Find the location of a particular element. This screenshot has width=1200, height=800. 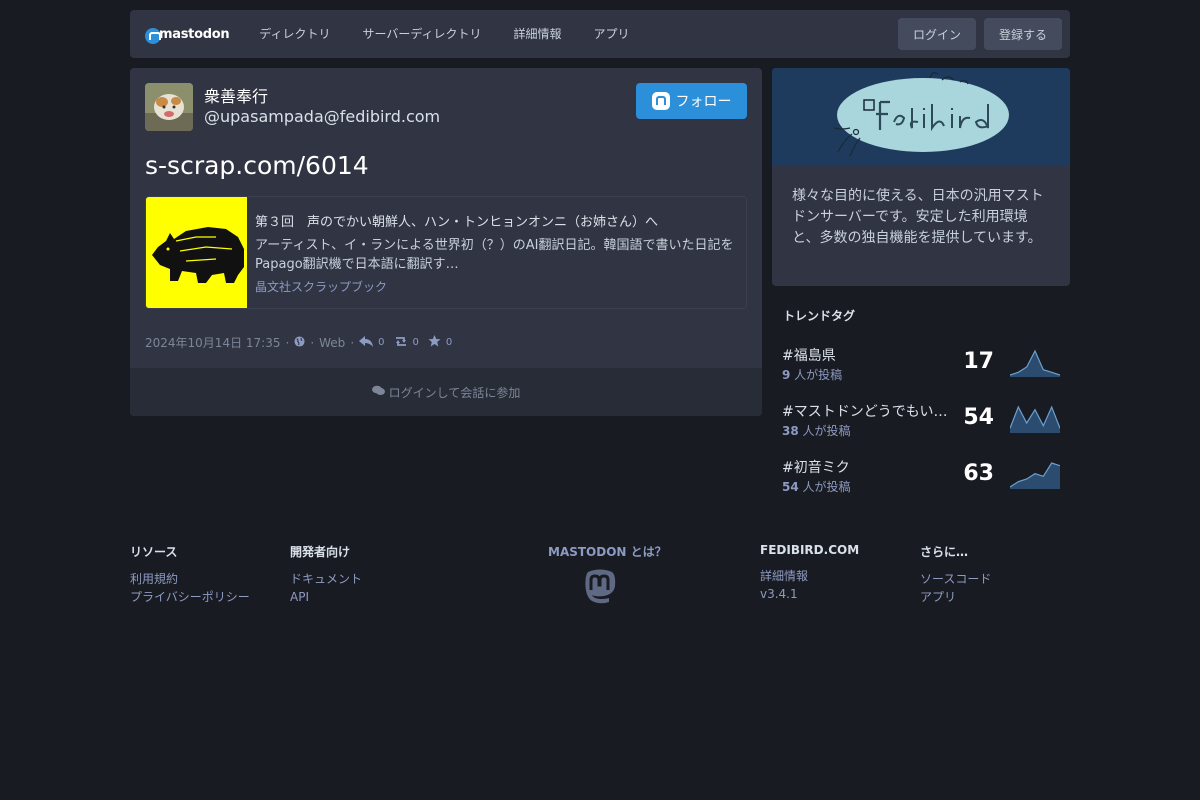

footer-what-is-mastodon: MASTODON とは？ is located at coordinates (607, 551).